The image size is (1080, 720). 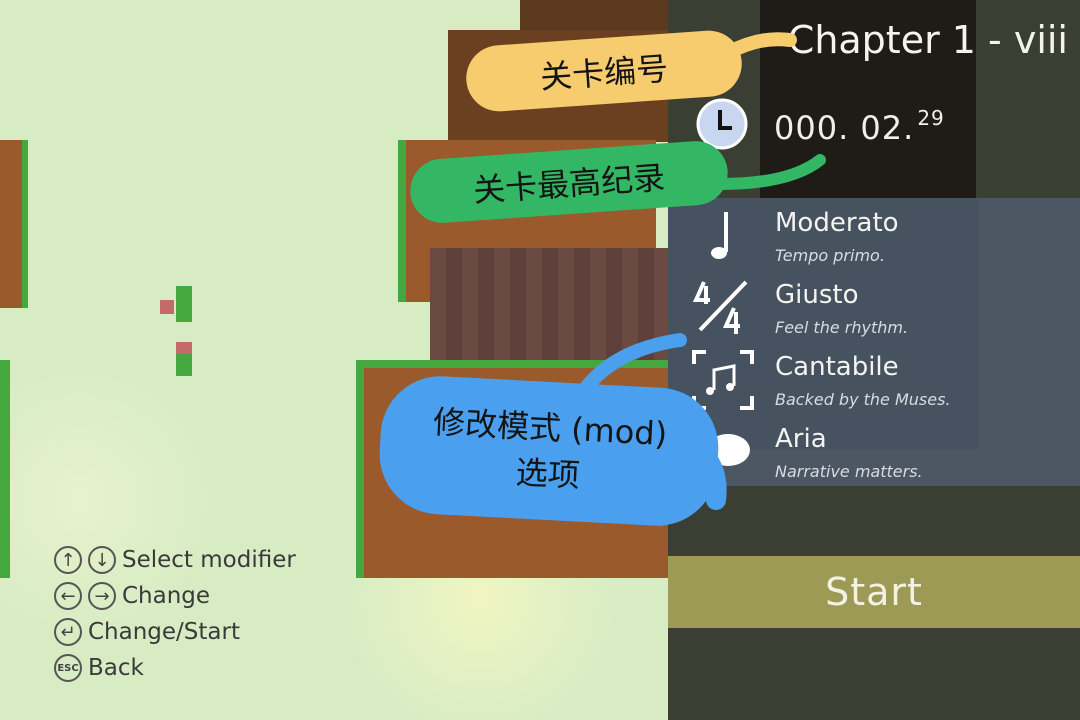 I want to click on modifier-cantabile: Cantabile Backed by the Muses., so click(x=880, y=381).